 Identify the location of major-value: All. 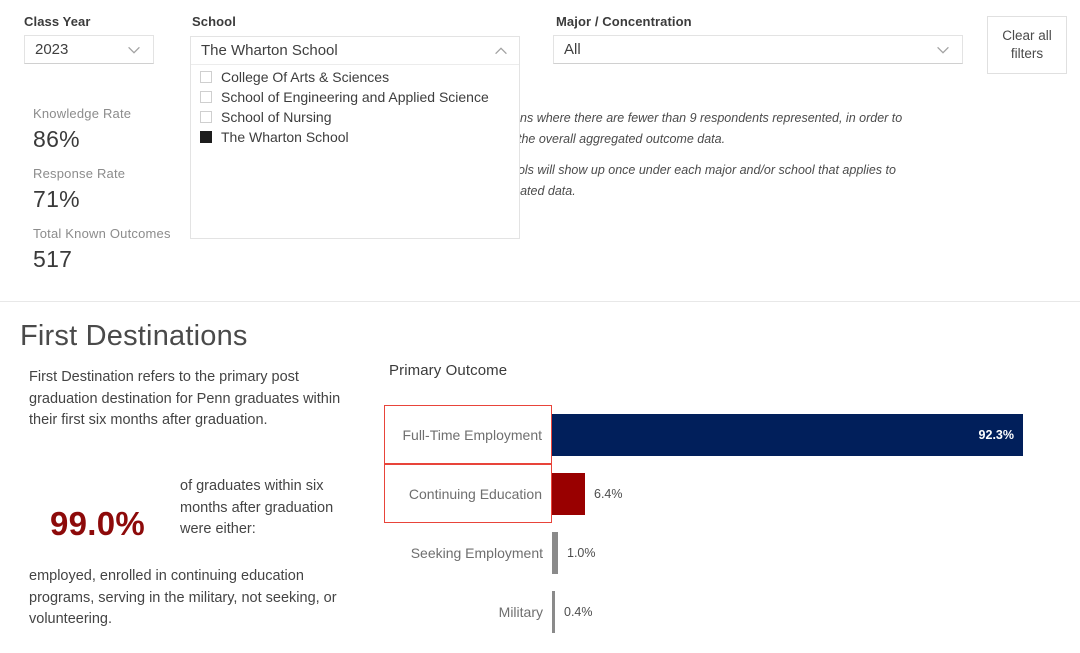
(572, 49).